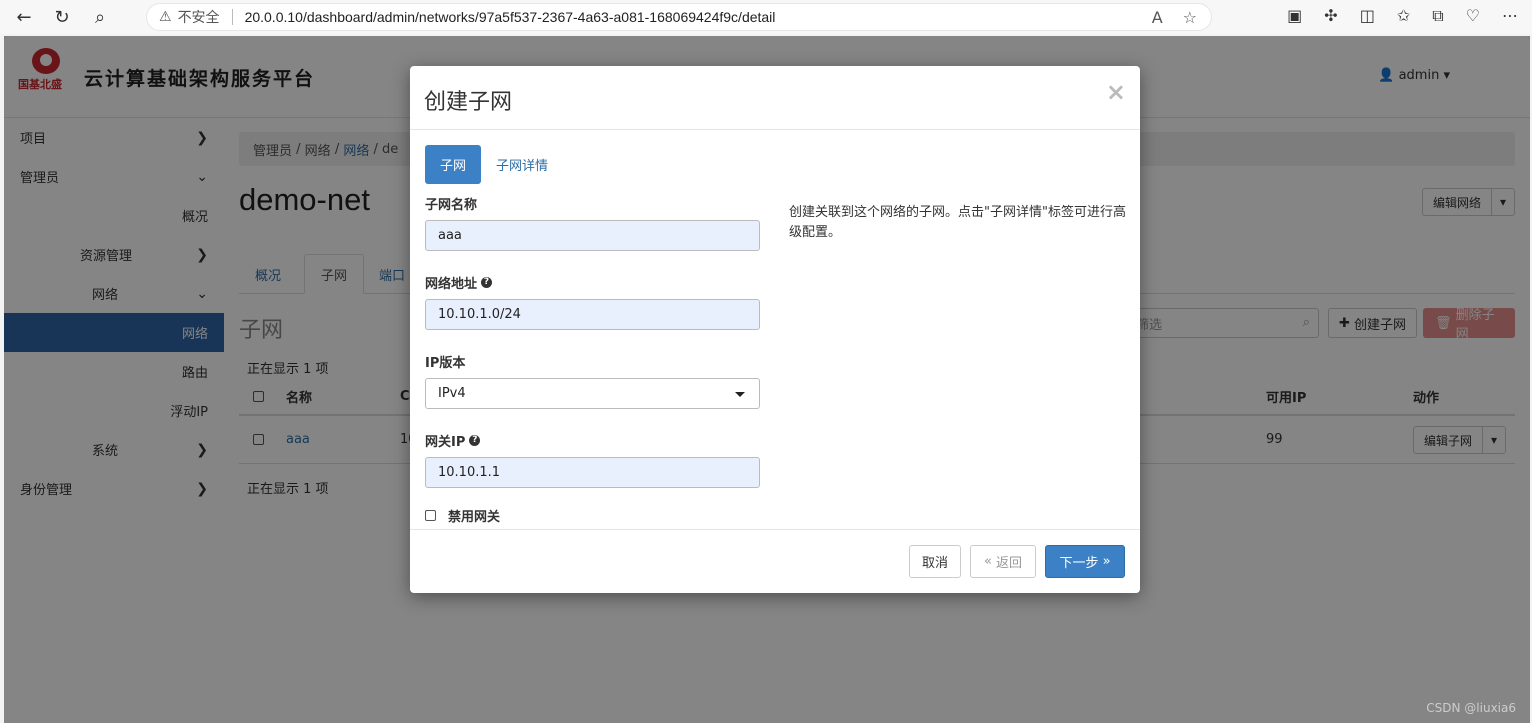  What do you see at coordinates (1157, 17) in the screenshot?
I see `read-aloud-icon: A` at bounding box center [1157, 17].